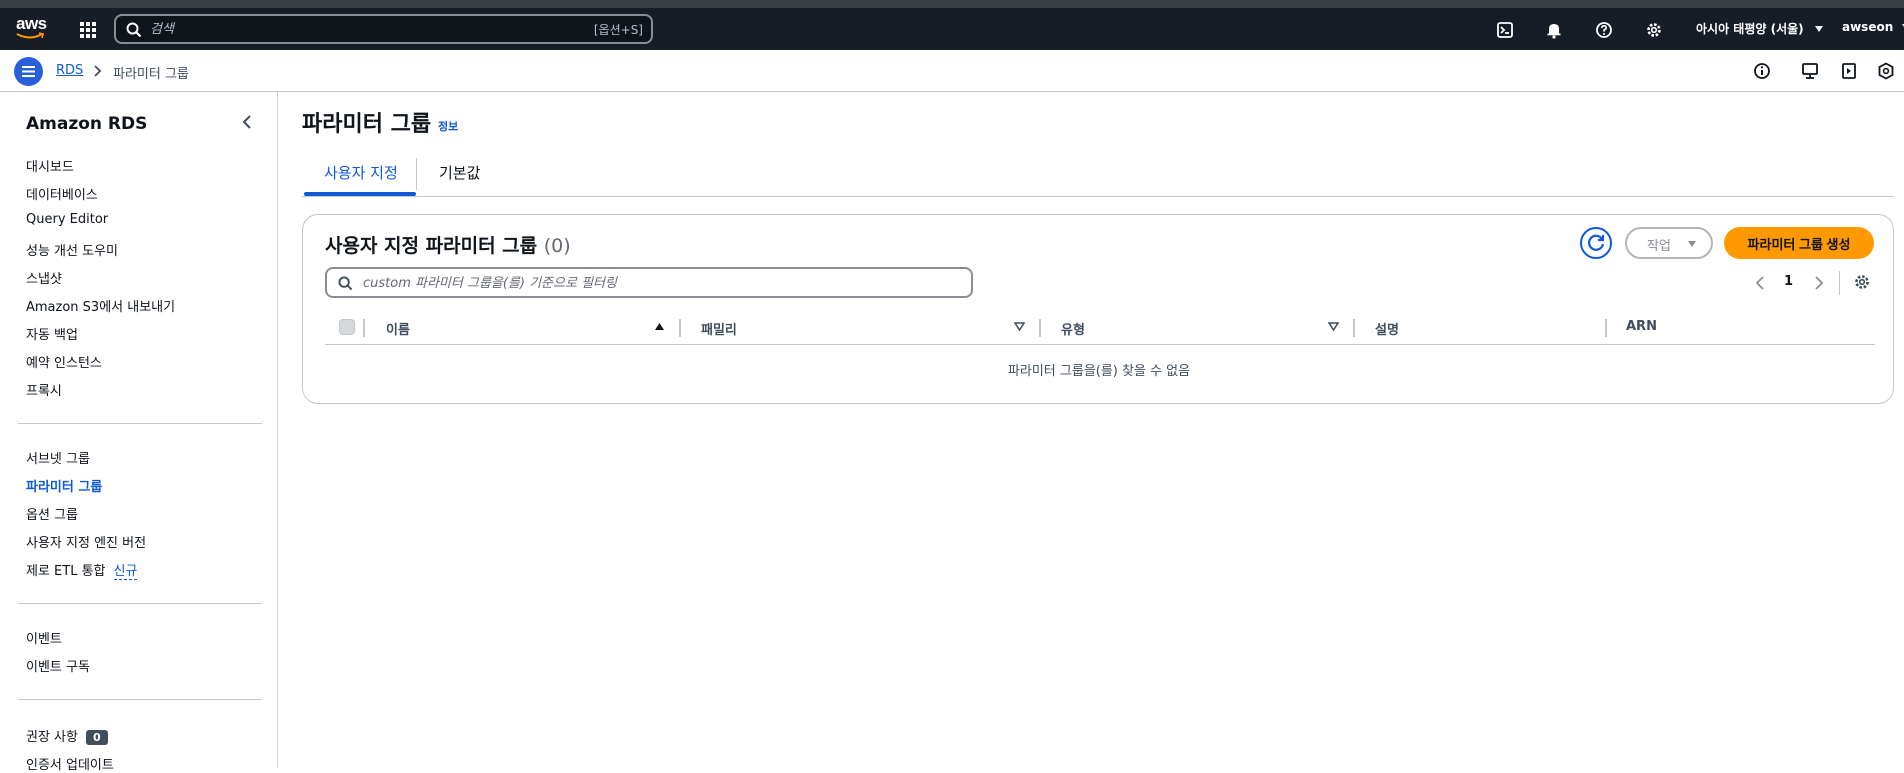 This screenshot has height=773, width=1904. Describe the element at coordinates (30, 35) in the screenshot. I see `aws-smile-icon` at that location.